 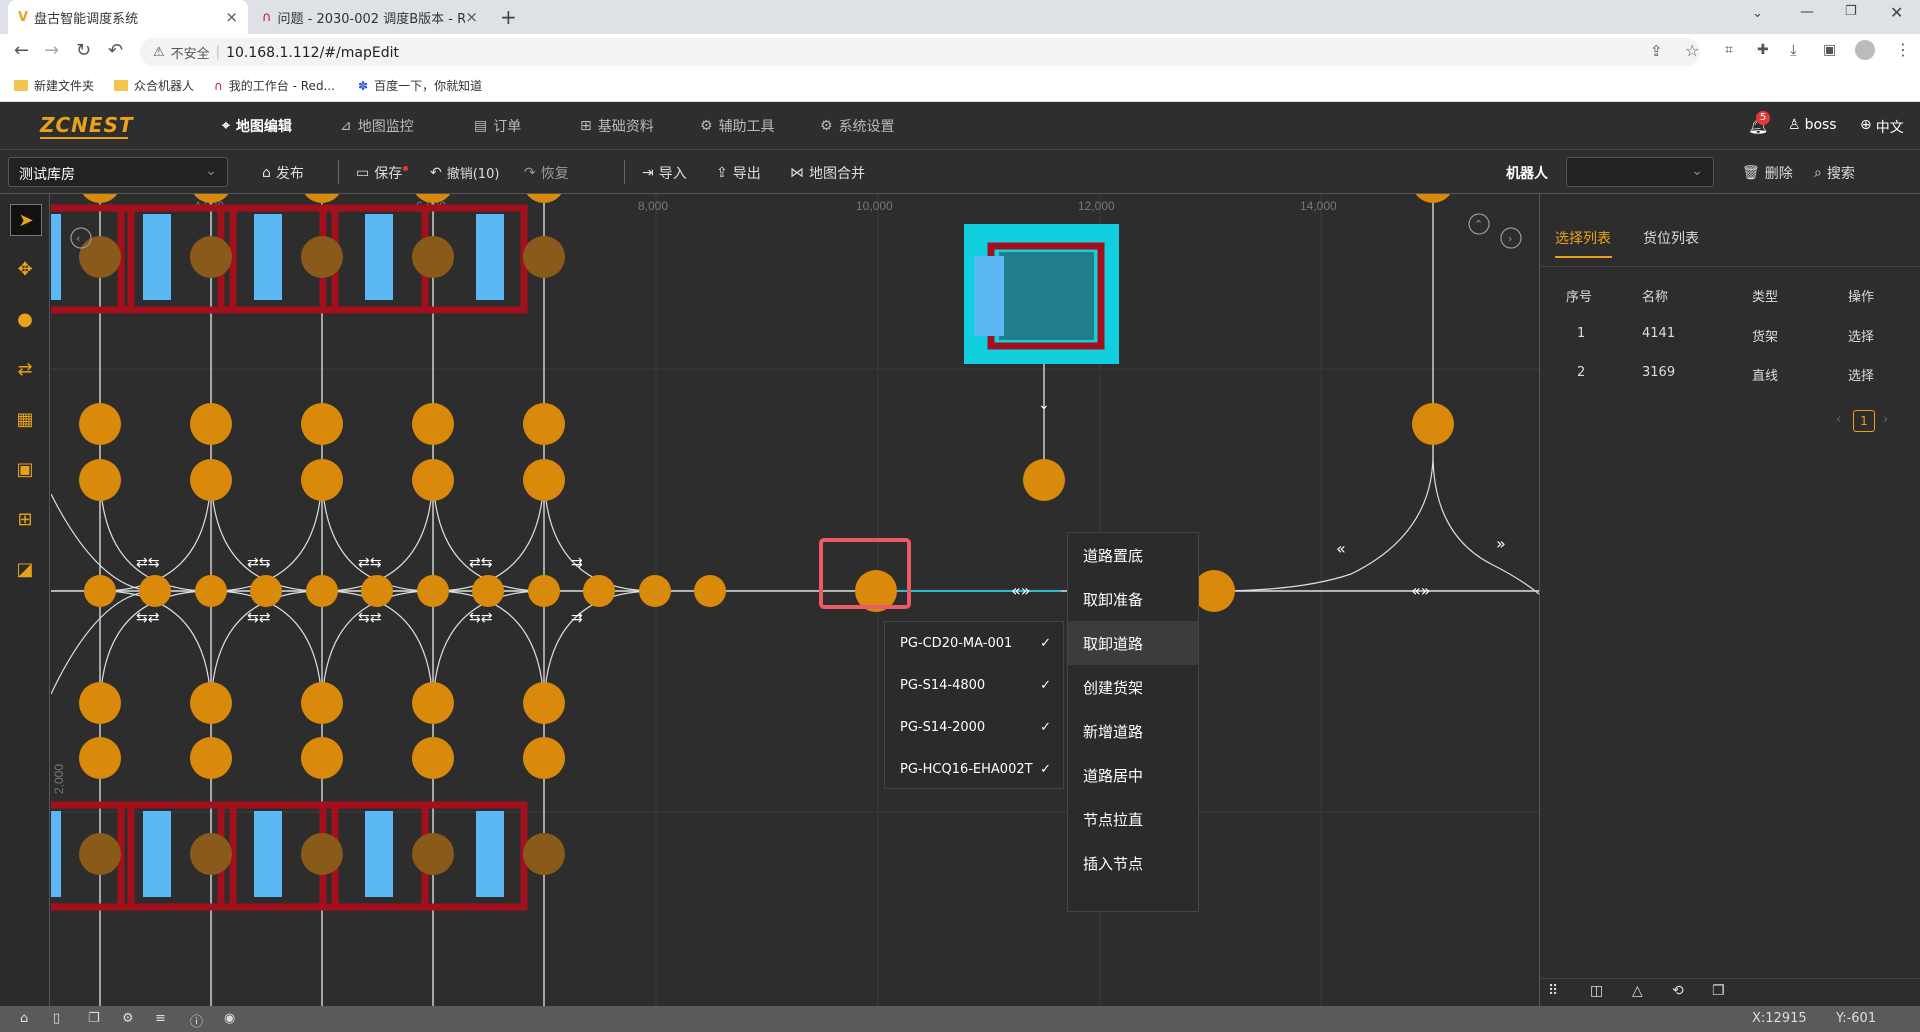 I want to click on ctx-straighten-node: 节点拉直, so click(x=1133, y=819).